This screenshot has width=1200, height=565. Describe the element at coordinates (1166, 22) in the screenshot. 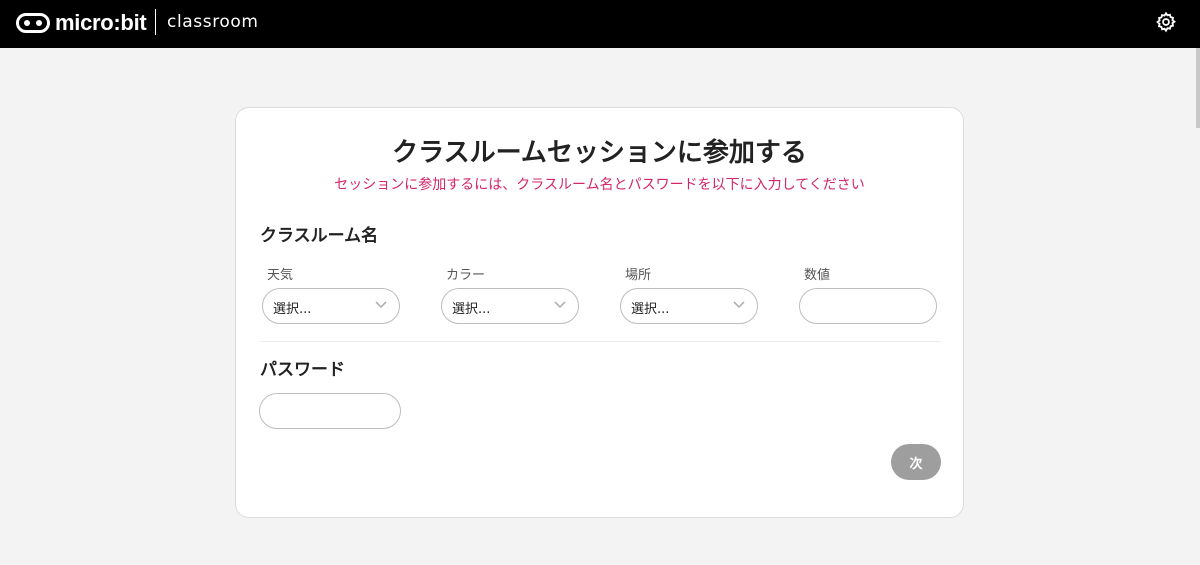

I see `gear-icon` at that location.